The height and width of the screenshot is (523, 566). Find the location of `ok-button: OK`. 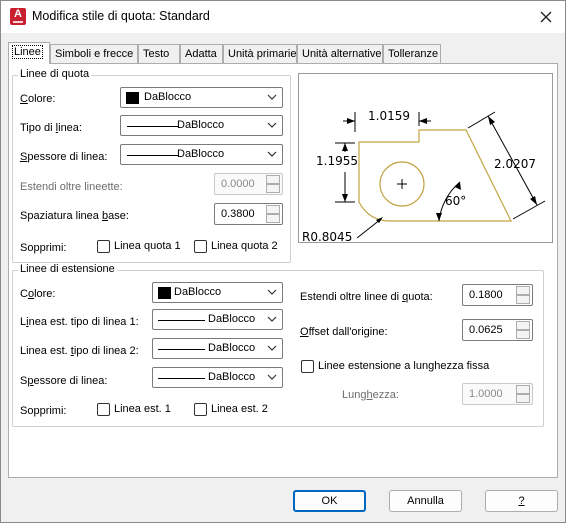

ok-button: OK is located at coordinates (329, 501).